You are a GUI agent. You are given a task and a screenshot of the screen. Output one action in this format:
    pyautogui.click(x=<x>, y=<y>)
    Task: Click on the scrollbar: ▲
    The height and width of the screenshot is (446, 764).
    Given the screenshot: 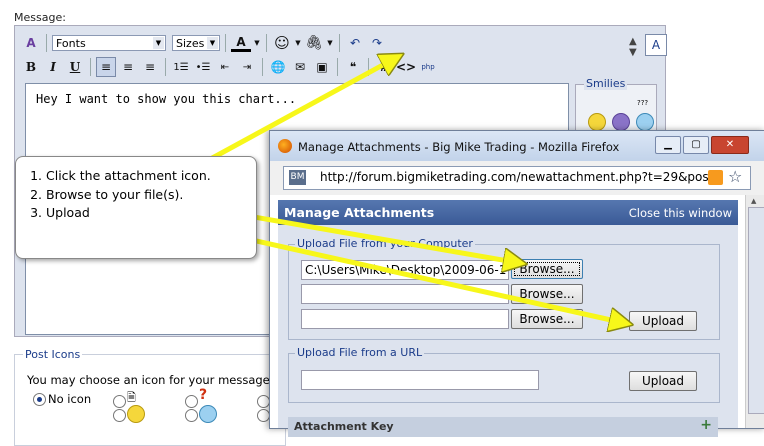 What is the action you would take?
    pyautogui.click(x=754, y=311)
    